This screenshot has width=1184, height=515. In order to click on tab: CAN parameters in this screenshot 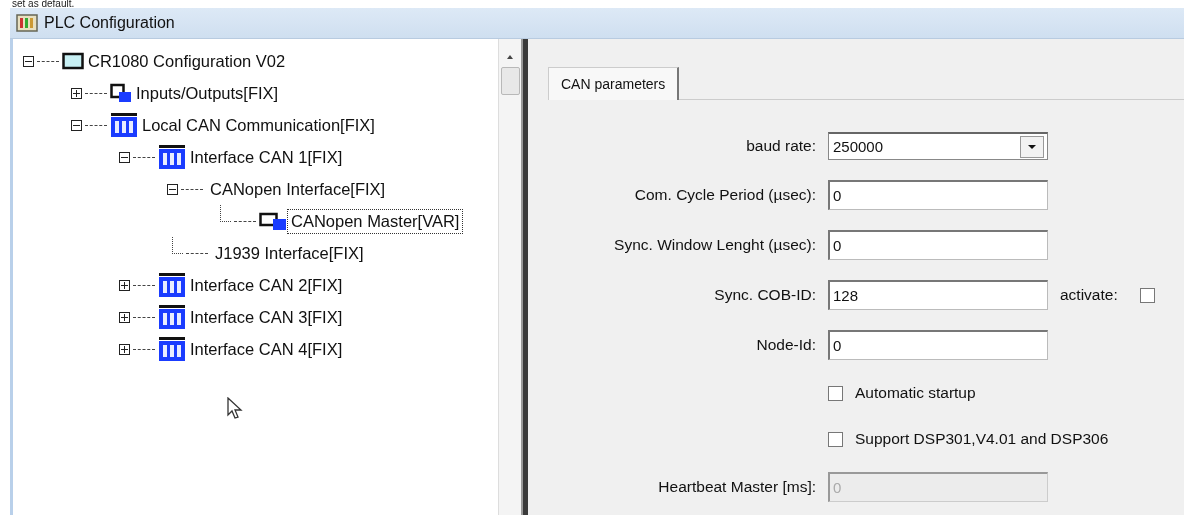, I will do `click(614, 83)`.